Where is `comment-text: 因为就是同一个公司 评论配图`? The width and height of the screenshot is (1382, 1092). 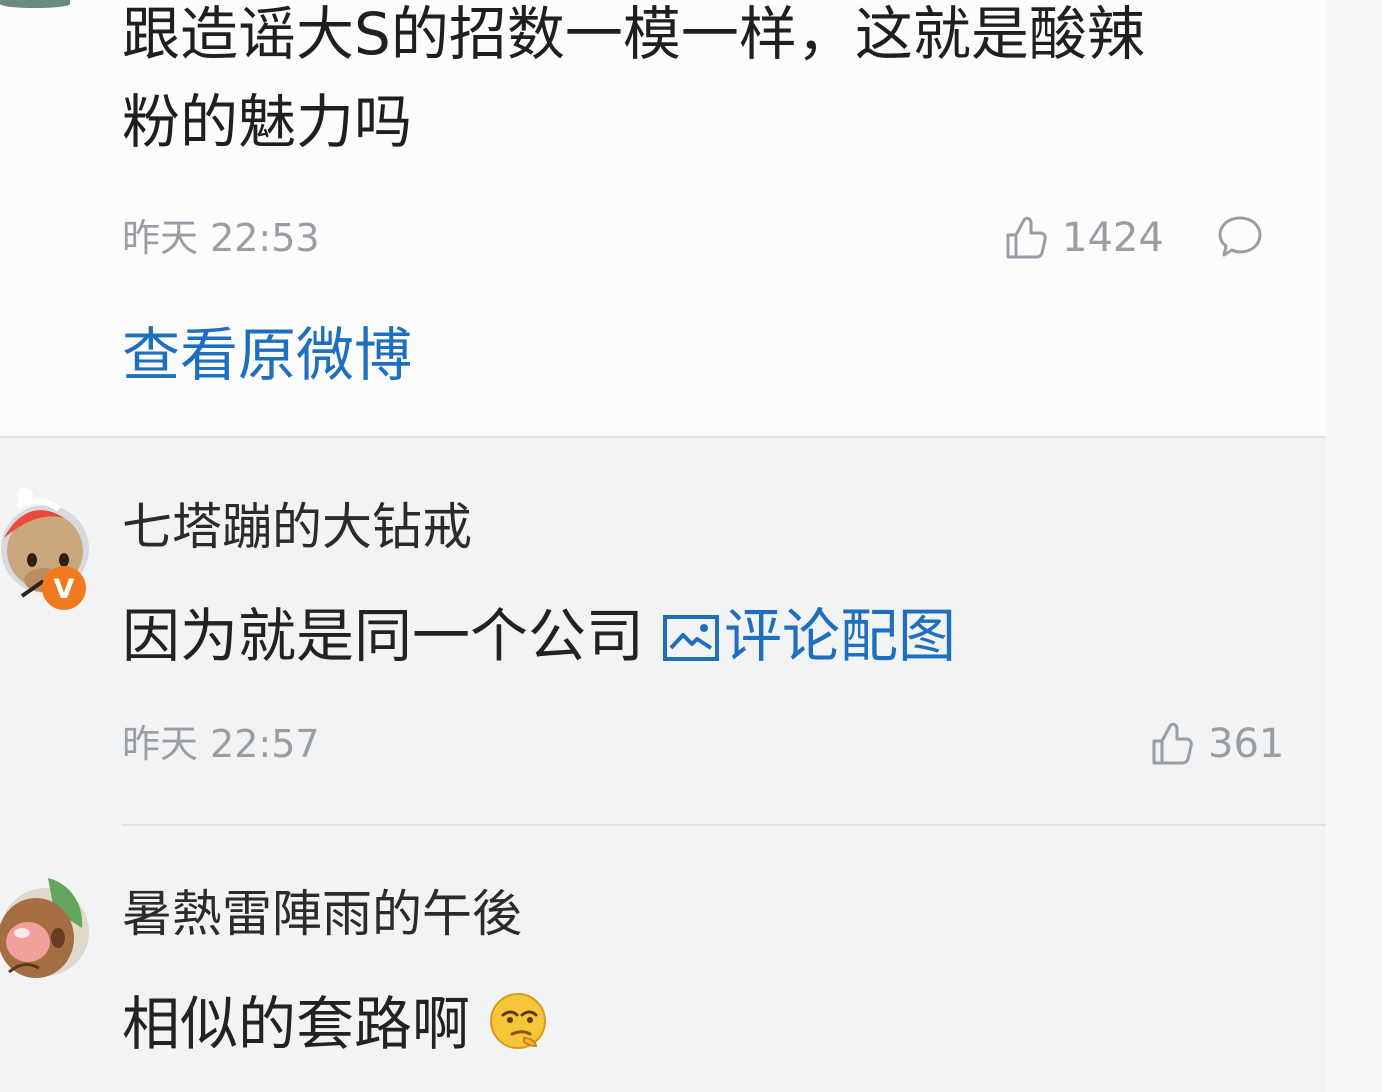 comment-text: 因为就是同一个公司 评论配图 is located at coordinates (539, 636).